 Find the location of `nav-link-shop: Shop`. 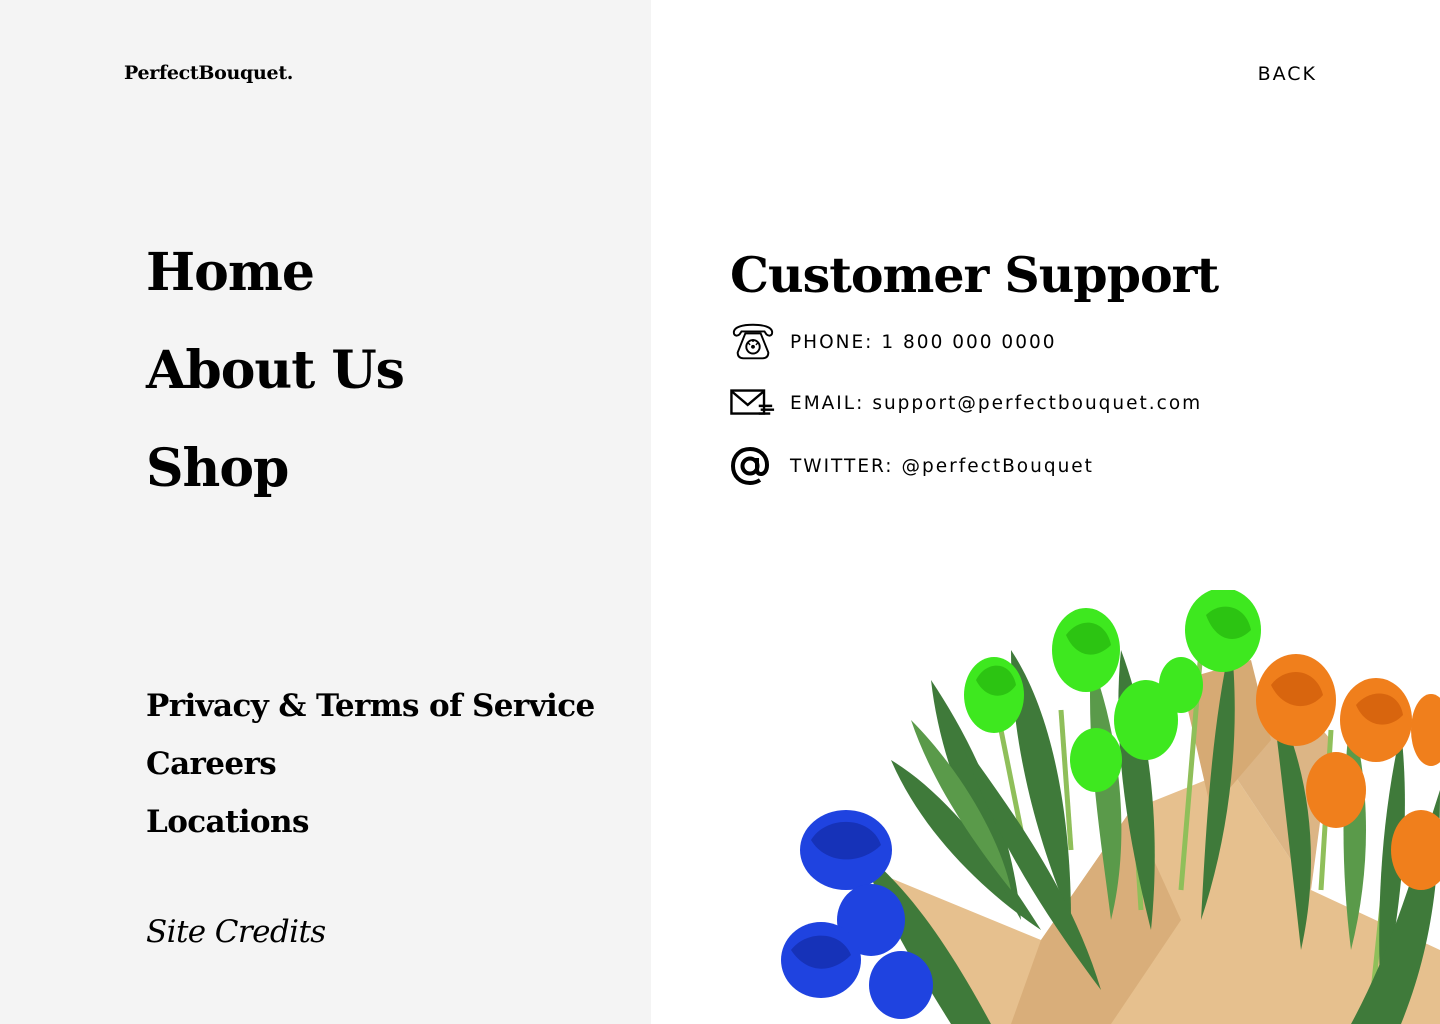

nav-link-shop: Shop is located at coordinates (217, 469).